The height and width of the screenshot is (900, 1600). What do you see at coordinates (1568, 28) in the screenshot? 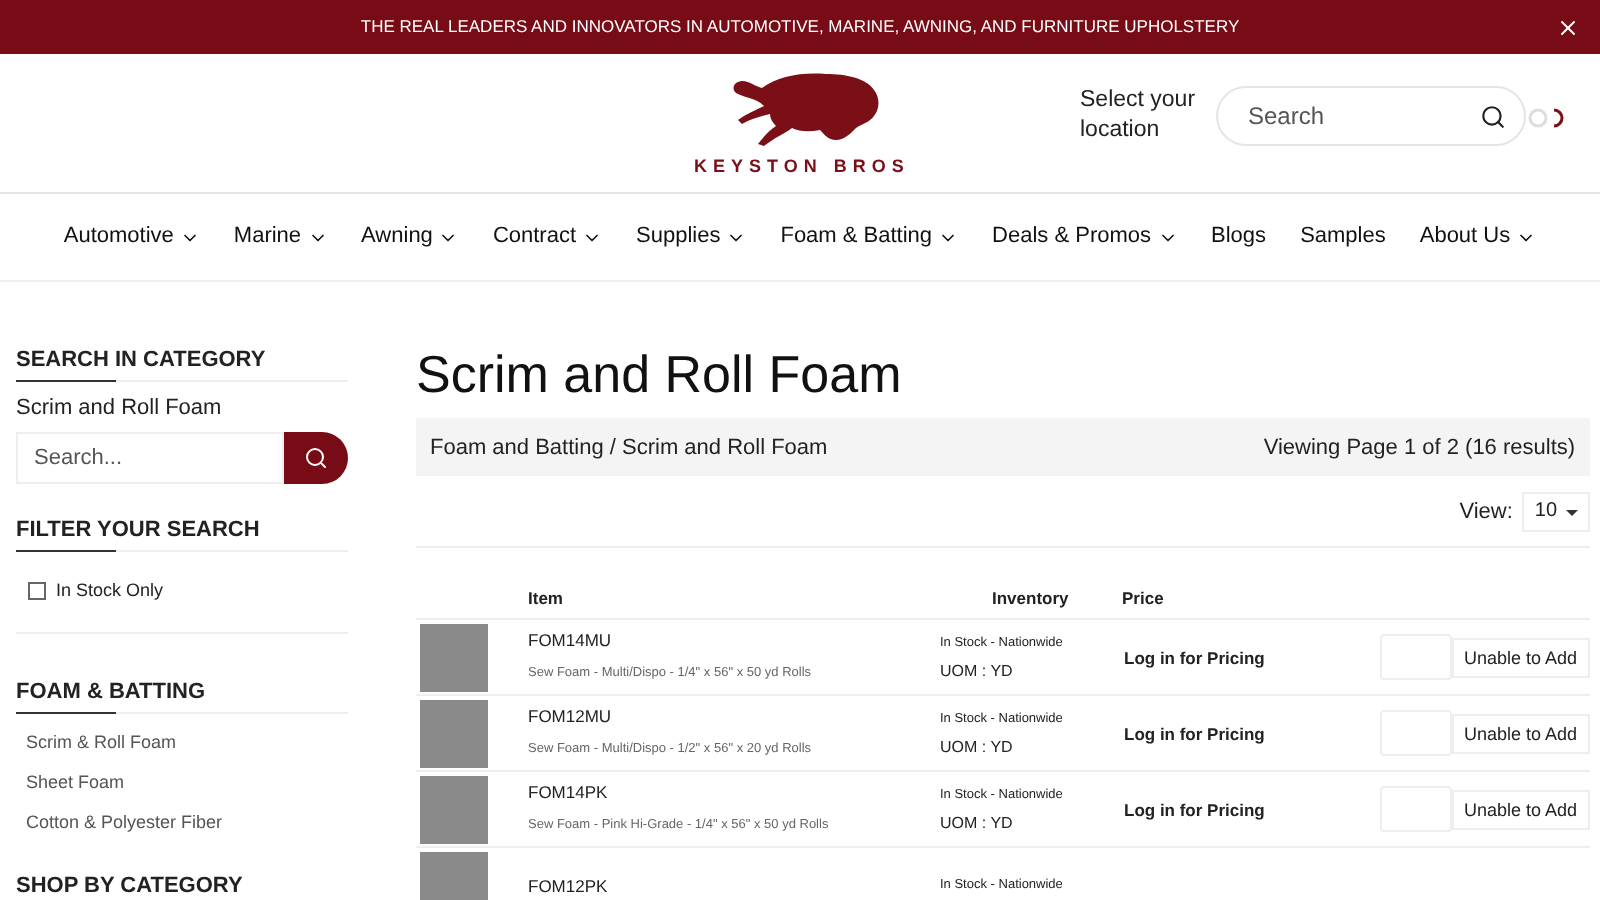
I see `close-icon` at bounding box center [1568, 28].